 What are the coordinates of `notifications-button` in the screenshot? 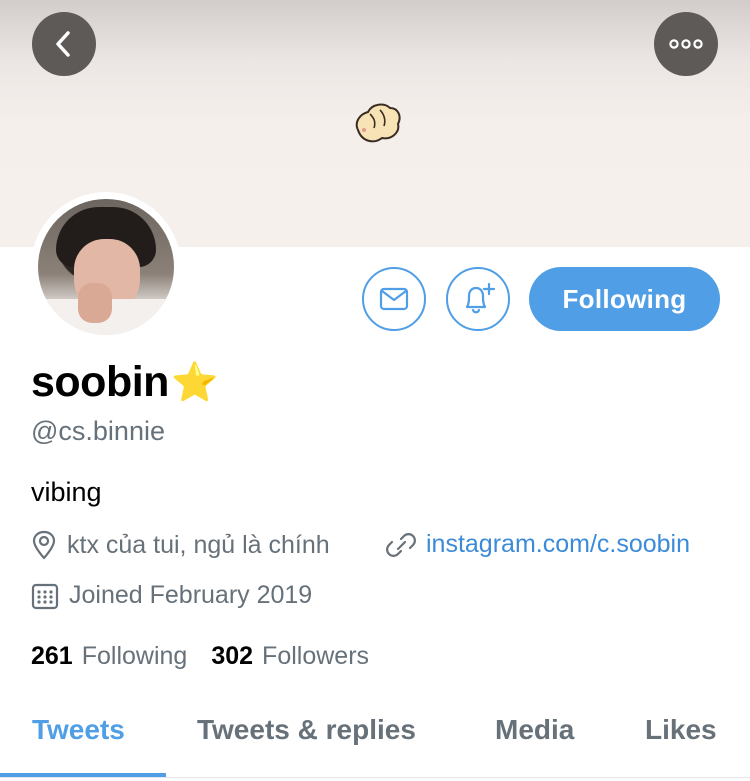 It's located at (478, 299).